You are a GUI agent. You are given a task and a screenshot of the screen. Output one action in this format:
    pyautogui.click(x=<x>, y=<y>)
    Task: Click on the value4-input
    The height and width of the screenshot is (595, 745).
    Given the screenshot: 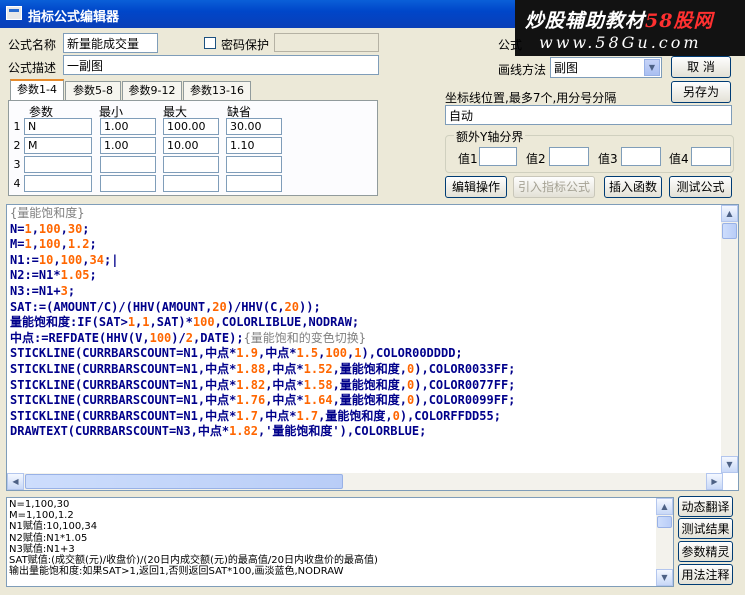 What is the action you would take?
    pyautogui.click(x=711, y=156)
    